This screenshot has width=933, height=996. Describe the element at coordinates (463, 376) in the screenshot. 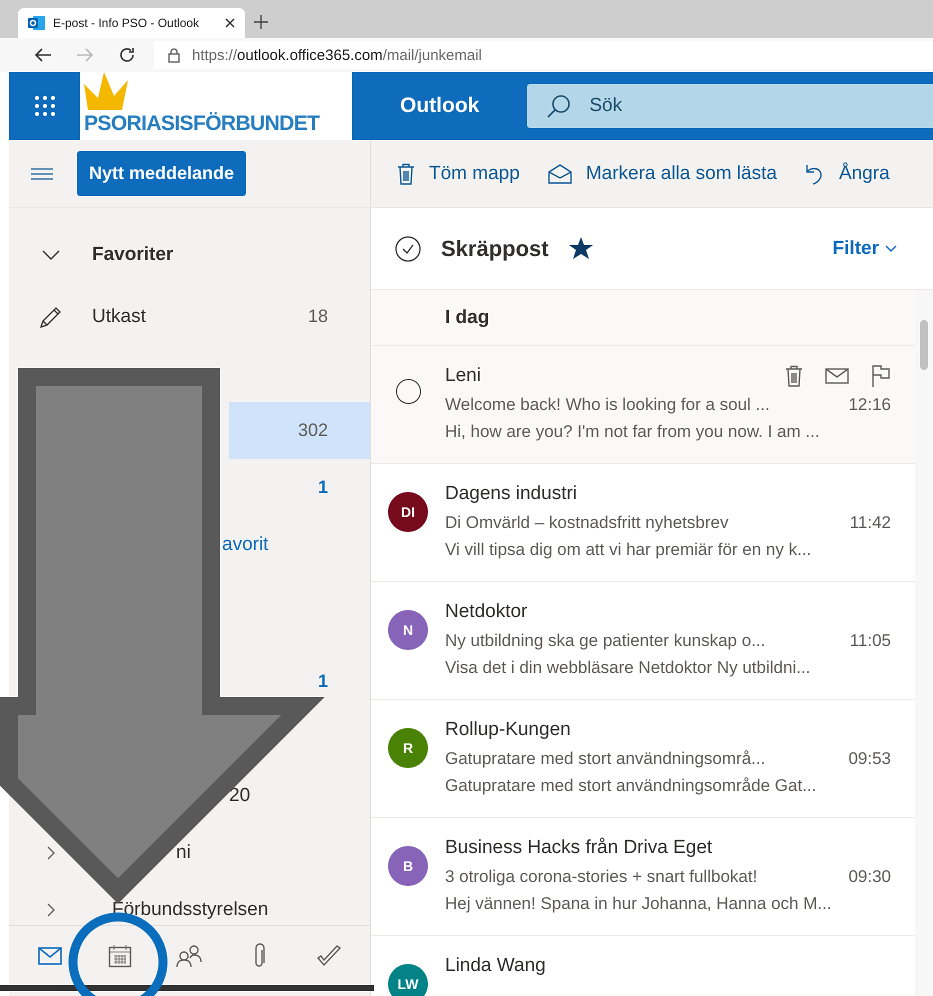

I see `sender-name: Leni` at that location.